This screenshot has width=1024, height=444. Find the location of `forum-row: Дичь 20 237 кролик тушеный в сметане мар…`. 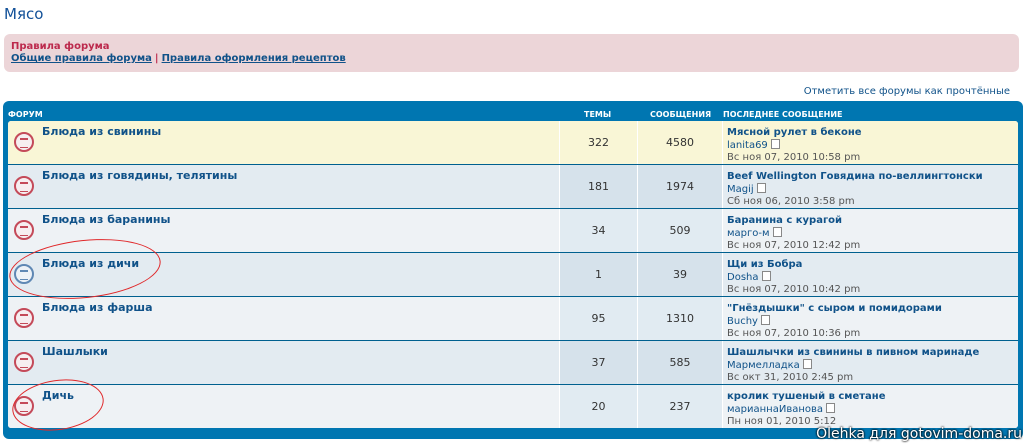

forum-row: Дичь 20 237 кролик тушеный в сметане мар… is located at coordinates (513, 406).